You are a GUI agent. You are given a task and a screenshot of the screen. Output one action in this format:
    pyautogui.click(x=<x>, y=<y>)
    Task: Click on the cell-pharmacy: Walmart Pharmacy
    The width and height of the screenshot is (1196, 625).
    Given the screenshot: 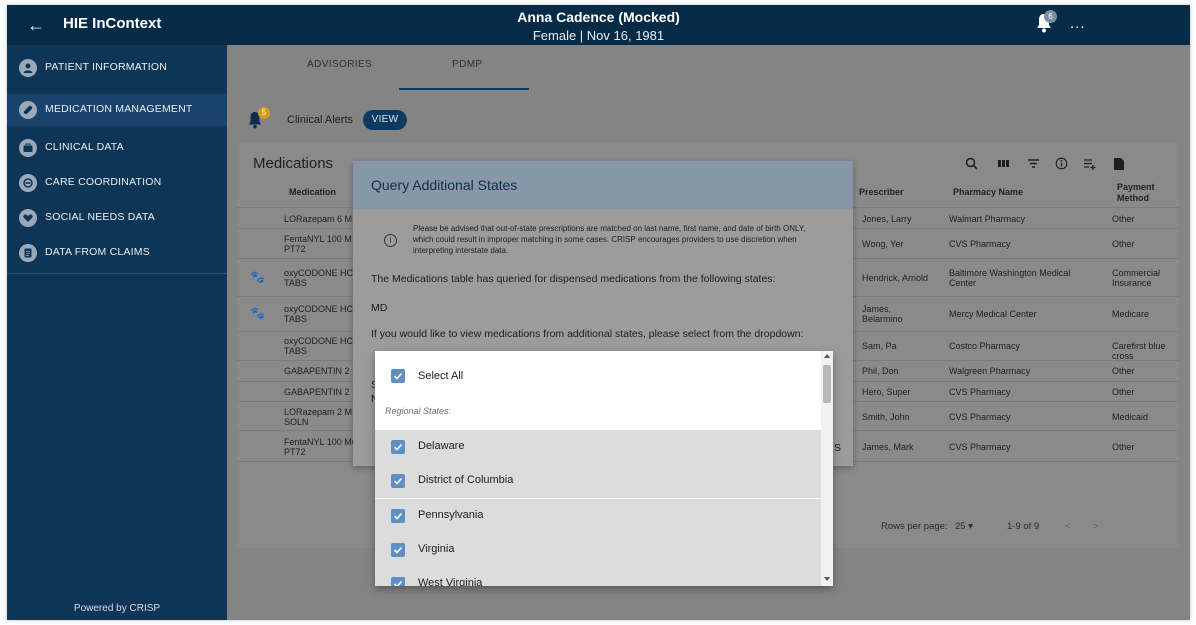 What is the action you would take?
    pyautogui.click(x=987, y=219)
    